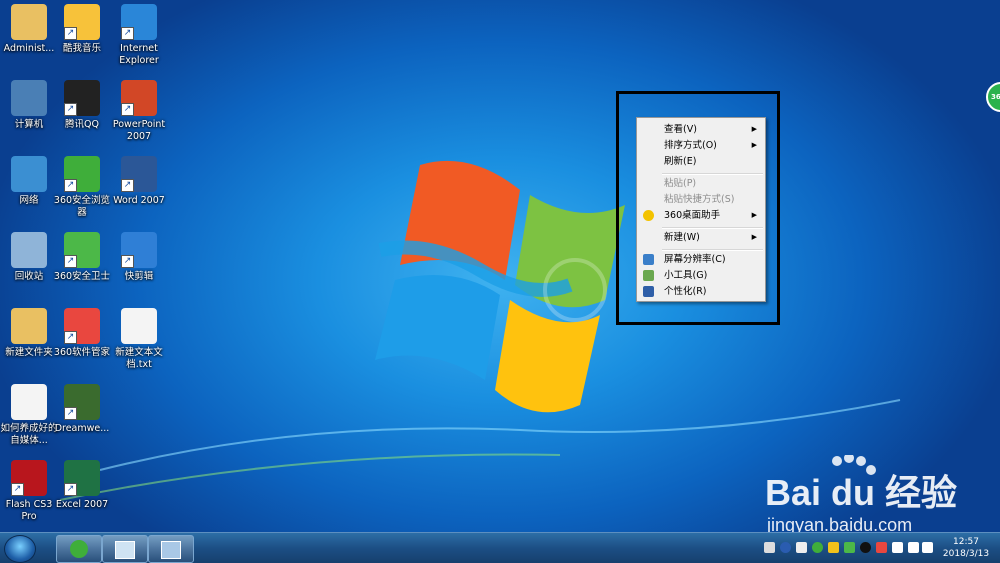  Describe the element at coordinates (682, 237) in the screenshot. I see `menu-item-label: 新建(W)` at that location.